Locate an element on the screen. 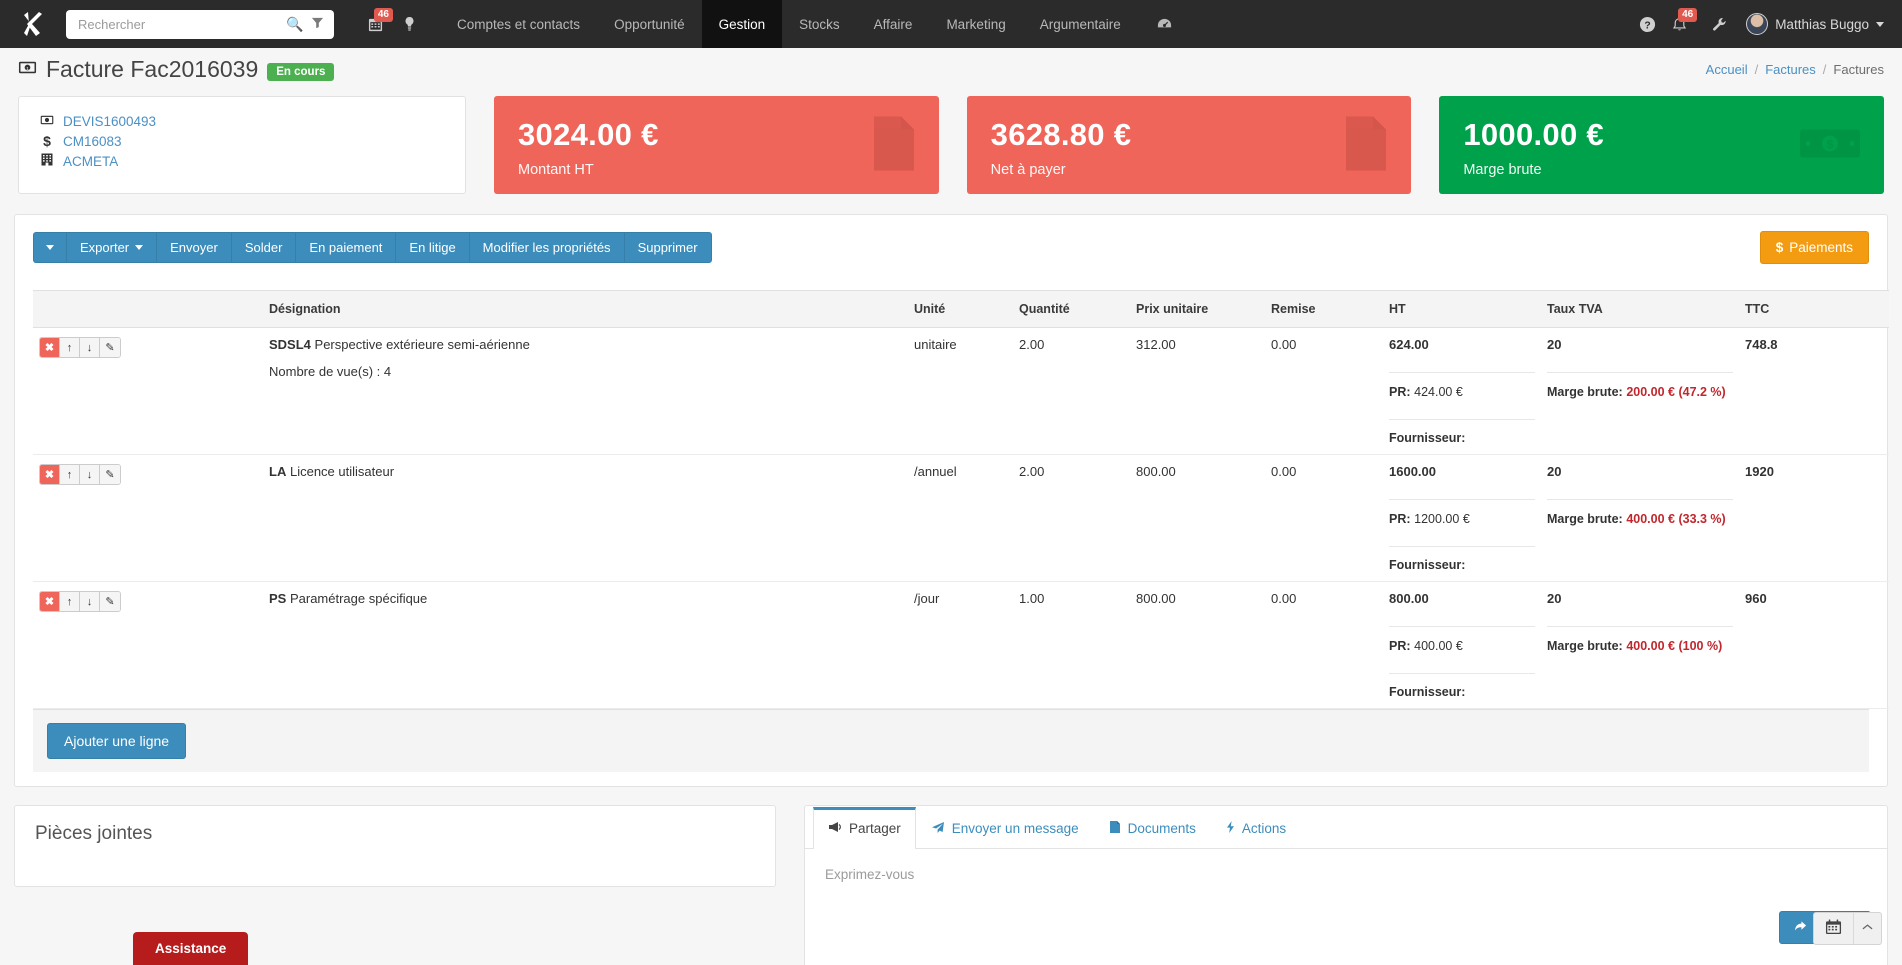 The height and width of the screenshot is (965, 1902). navbar-right: ? 46 Matthias Buggo is located at coordinates (1760, 24).